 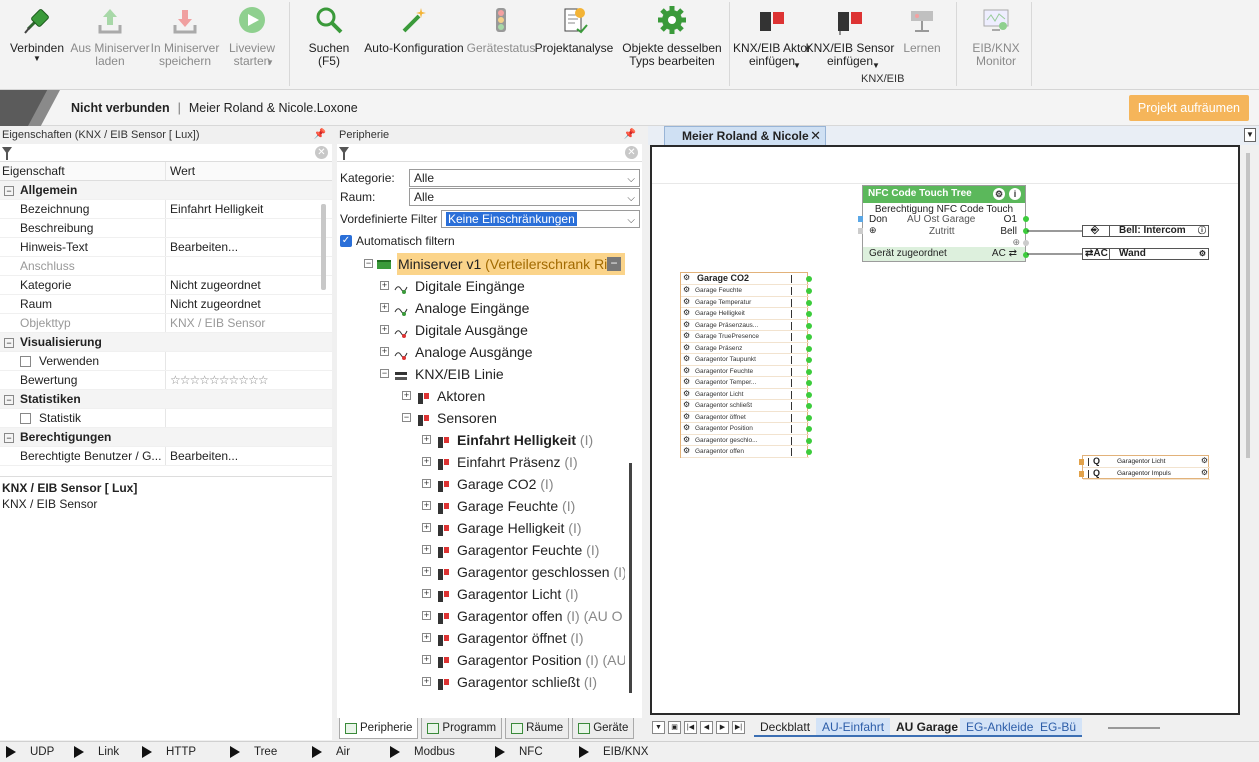 I want to click on tree-item: + Aktoren, so click(x=482, y=396).